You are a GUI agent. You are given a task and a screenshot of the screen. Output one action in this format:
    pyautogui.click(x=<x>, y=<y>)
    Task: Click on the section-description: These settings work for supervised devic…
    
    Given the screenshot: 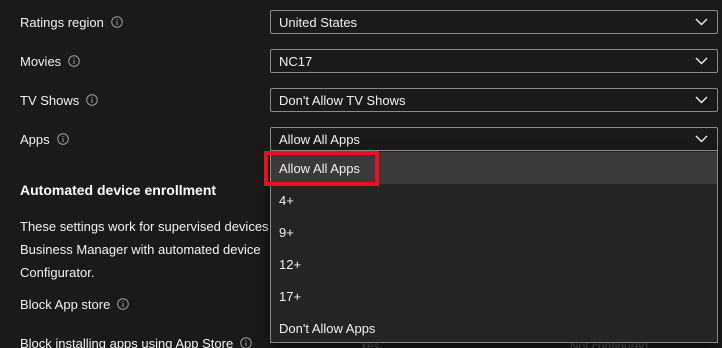 What is the action you would take?
    pyautogui.click(x=144, y=249)
    